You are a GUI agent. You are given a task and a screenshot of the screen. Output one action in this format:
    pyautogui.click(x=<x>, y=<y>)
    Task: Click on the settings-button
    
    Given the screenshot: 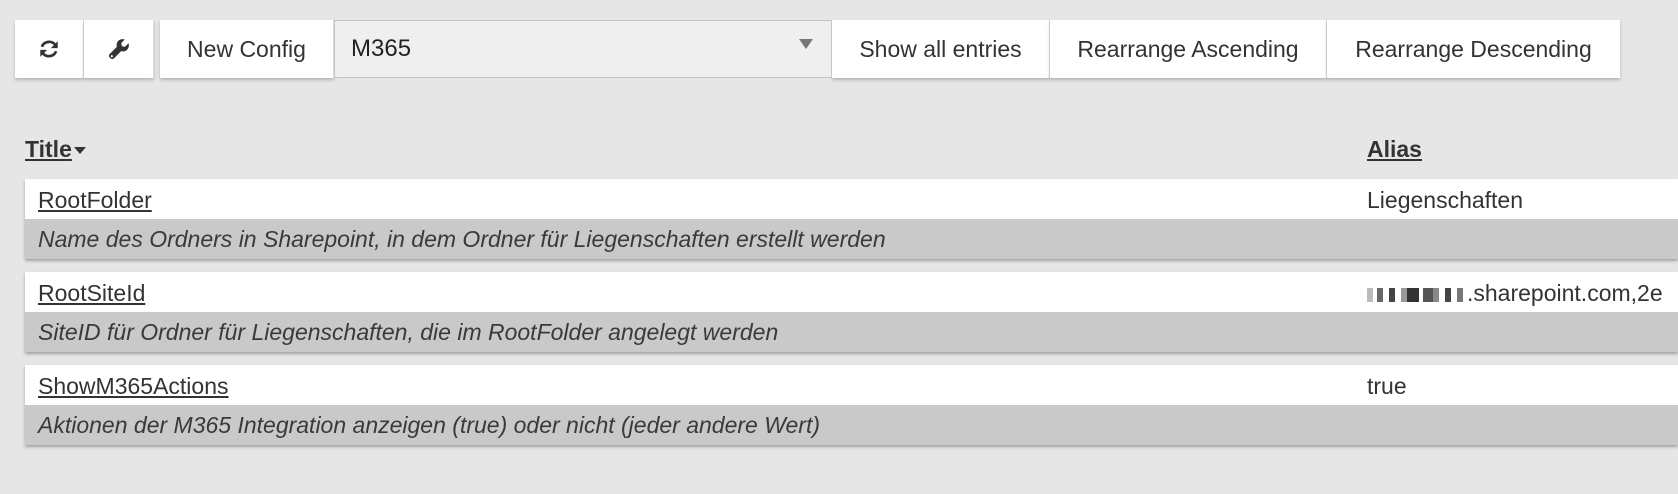 What is the action you would take?
    pyautogui.click(x=119, y=49)
    